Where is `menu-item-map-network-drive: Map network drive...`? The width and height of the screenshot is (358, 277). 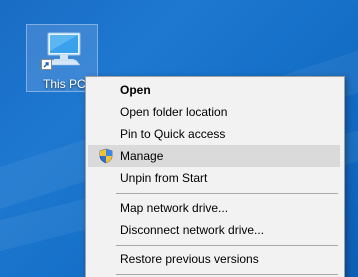 menu-item-map-network-drive: Map network drive... is located at coordinates (214, 208).